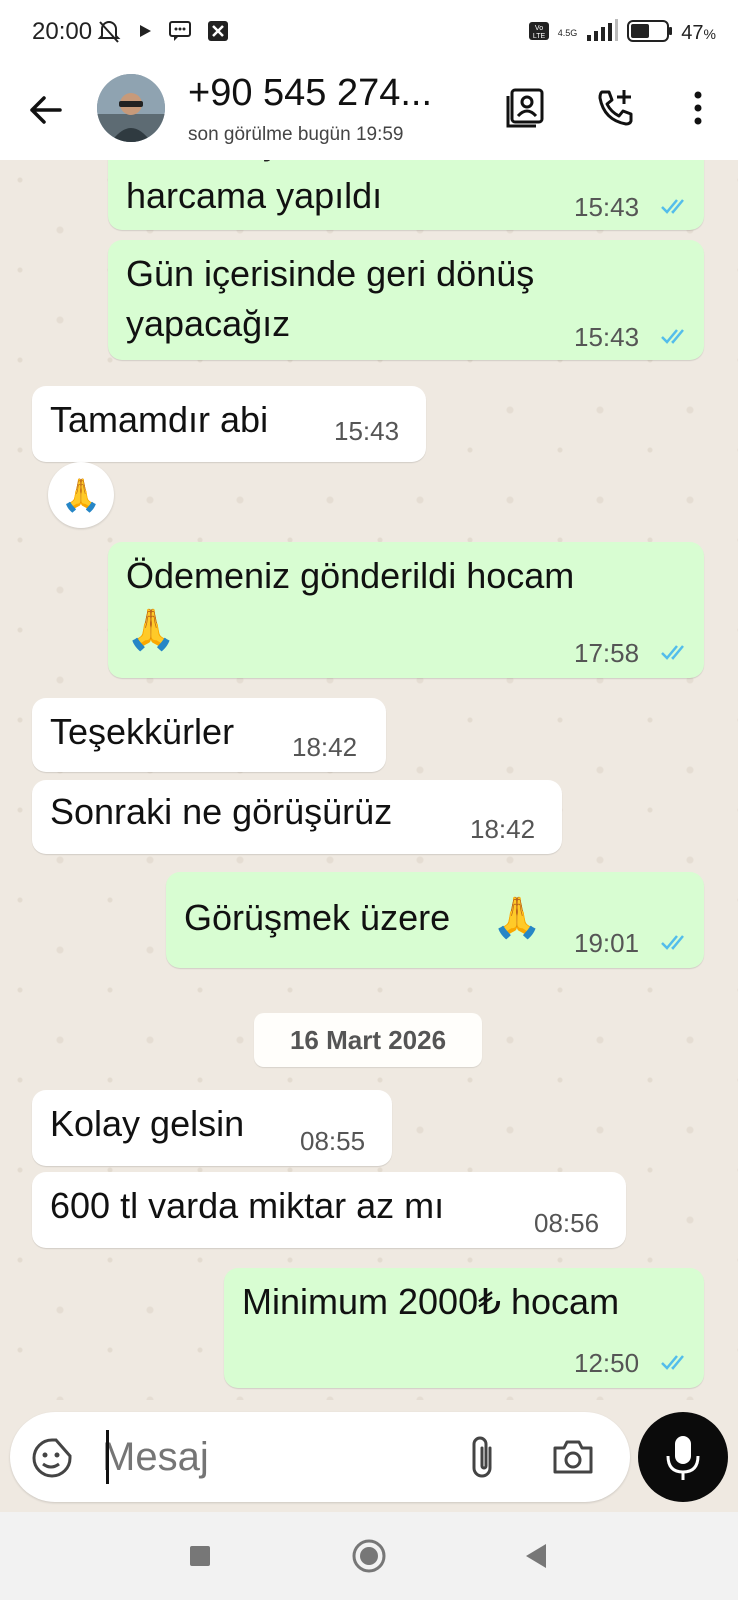  What do you see at coordinates (221, 811) in the screenshot?
I see `message-text: Sonraki ne görüşürüz` at bounding box center [221, 811].